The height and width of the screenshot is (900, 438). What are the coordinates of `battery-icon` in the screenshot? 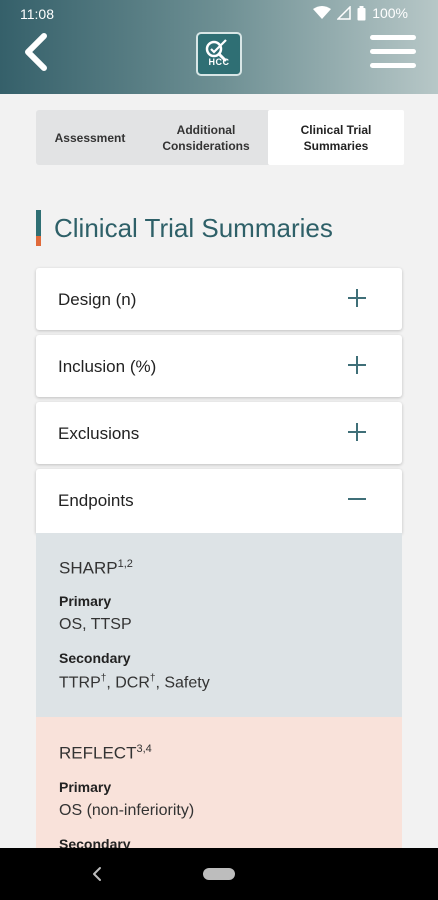 It's located at (361, 13).